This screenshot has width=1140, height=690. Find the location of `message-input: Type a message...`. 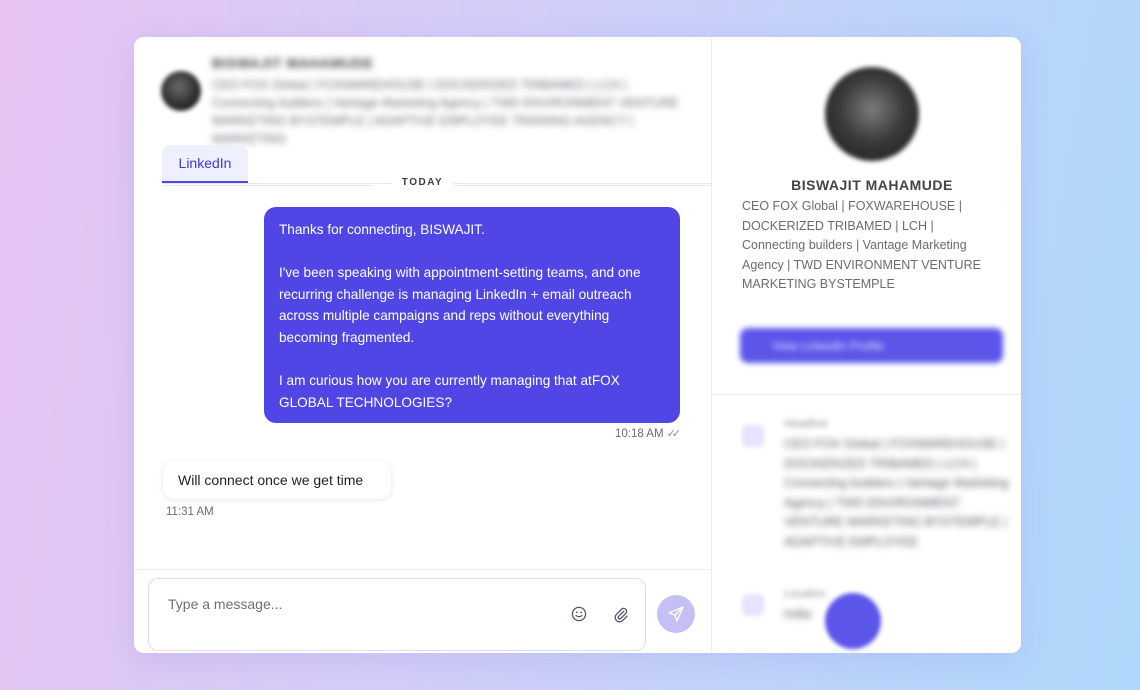

message-input: Type a message... is located at coordinates (225, 604).